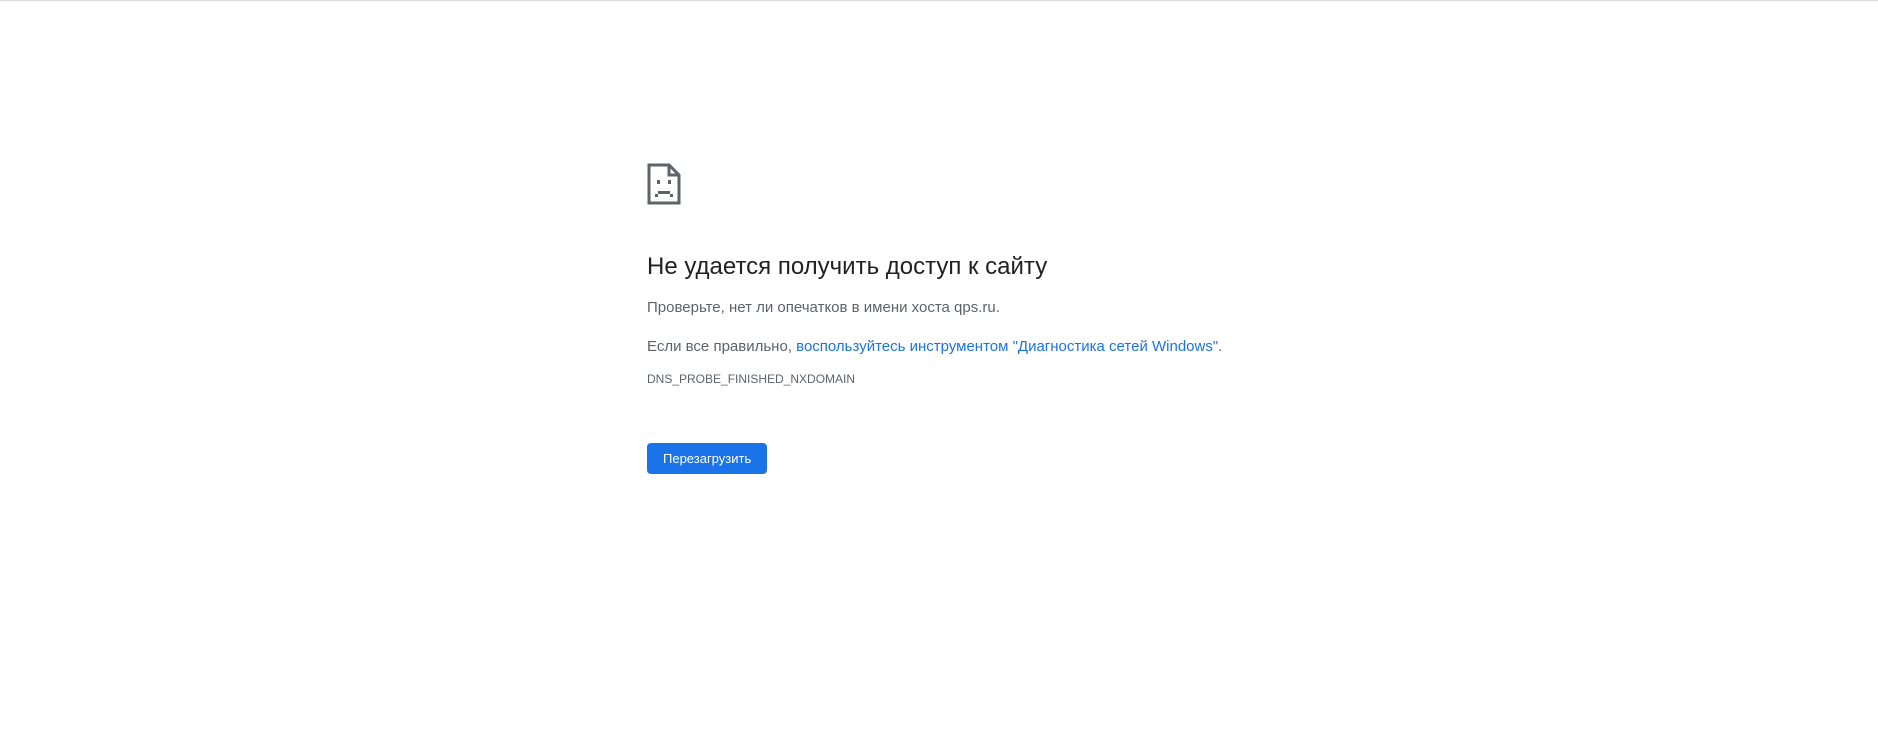  What do you see at coordinates (751, 379) in the screenshot?
I see `error-code: DNS_PROBE_FINISHED_NXDOMAIN` at bounding box center [751, 379].